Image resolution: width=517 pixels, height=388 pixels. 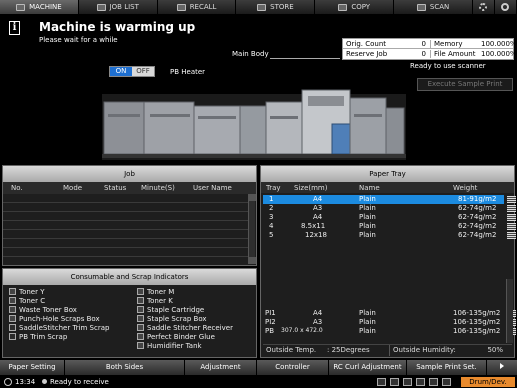 What do you see at coordinates (252, 197) in the screenshot?
I see `scroll-up-icon` at bounding box center [252, 197].